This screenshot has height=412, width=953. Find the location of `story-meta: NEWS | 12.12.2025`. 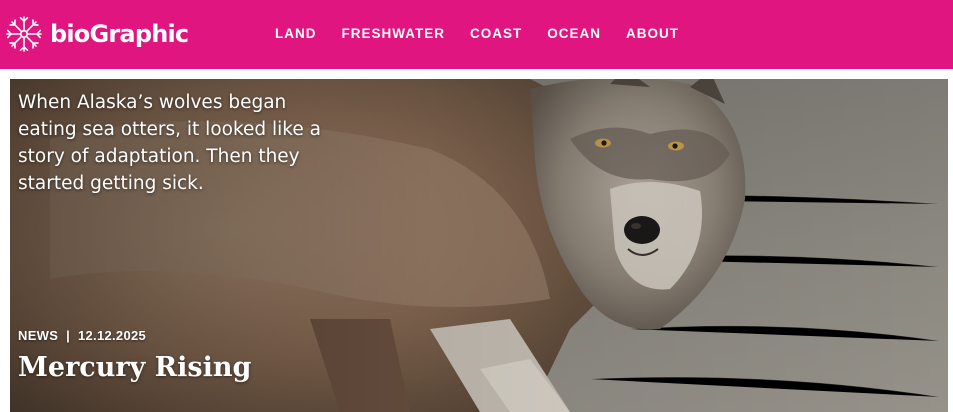

story-meta: NEWS | 12.12.2025 is located at coordinates (82, 335).